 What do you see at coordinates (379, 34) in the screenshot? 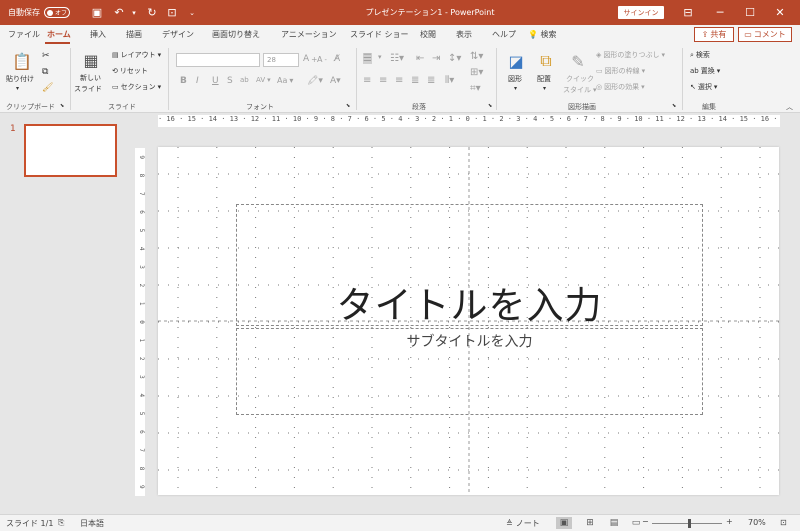
I see `tab-slideshow: スライド ショー` at bounding box center [379, 34].